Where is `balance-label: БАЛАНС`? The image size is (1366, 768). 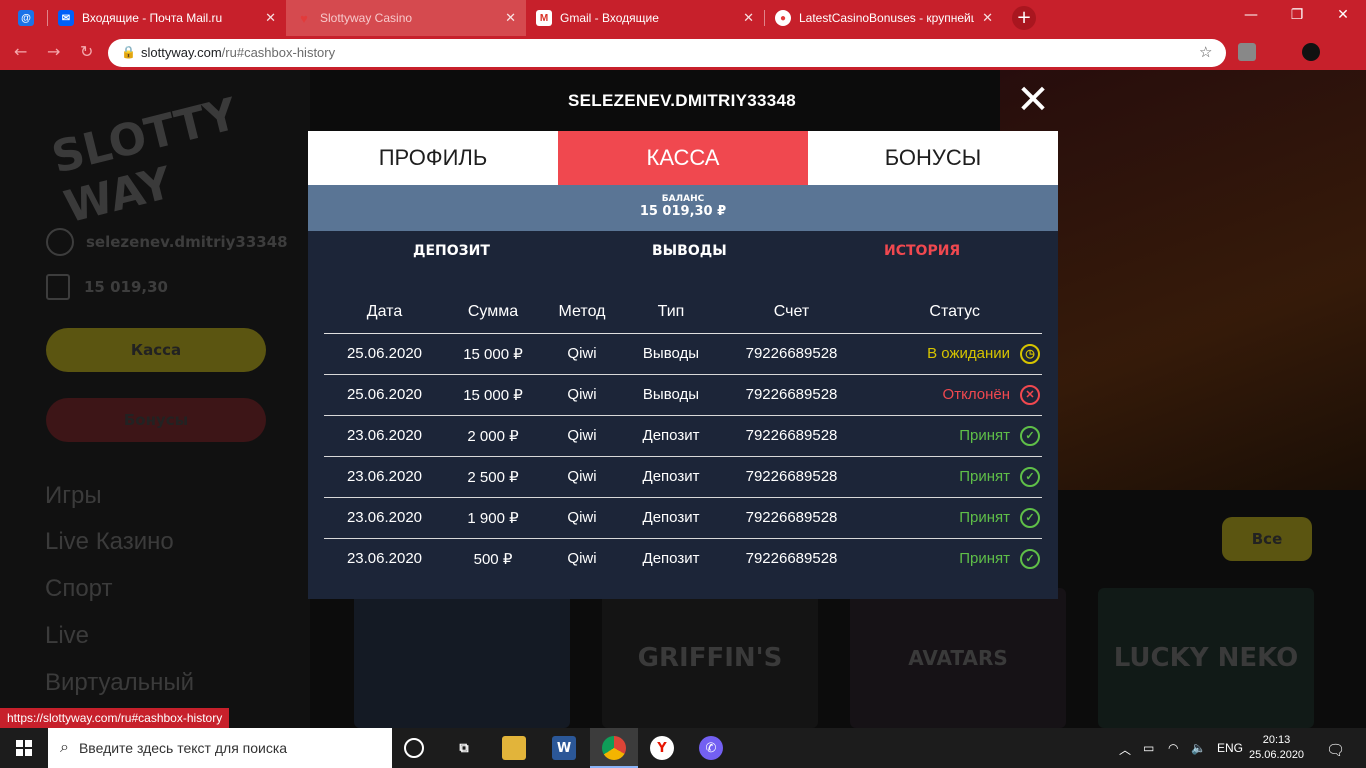 balance-label: БАЛАНС is located at coordinates (683, 199).